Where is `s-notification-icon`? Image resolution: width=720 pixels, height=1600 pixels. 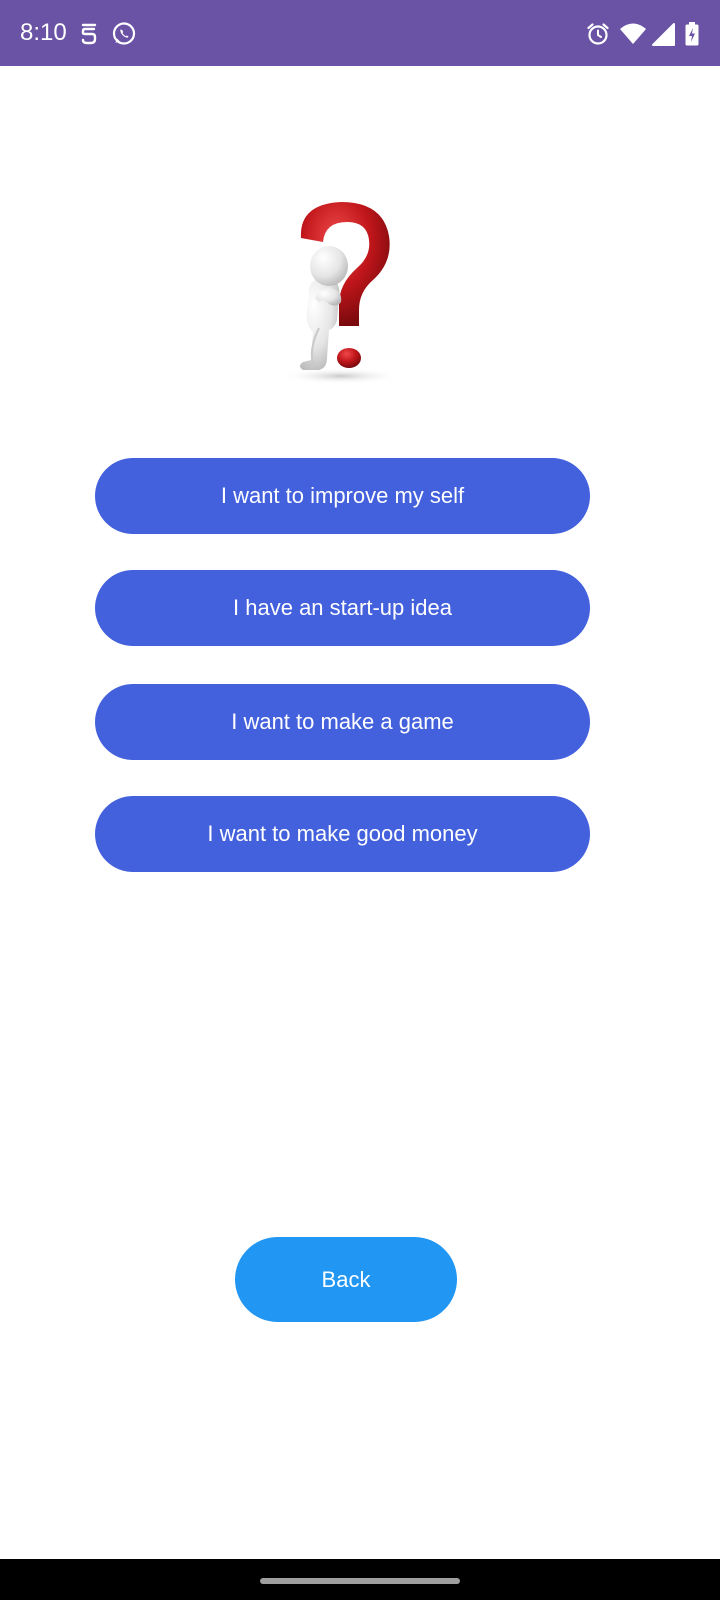 s-notification-icon is located at coordinates (89, 34).